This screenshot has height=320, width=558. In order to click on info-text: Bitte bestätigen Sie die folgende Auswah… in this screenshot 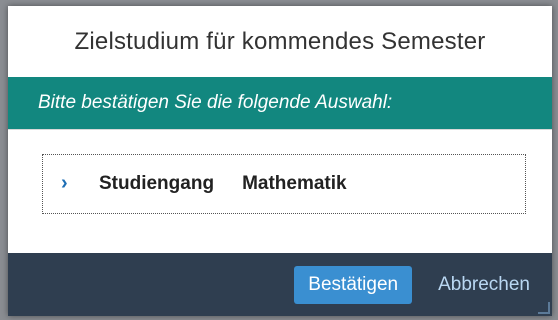, I will do `click(215, 102)`.